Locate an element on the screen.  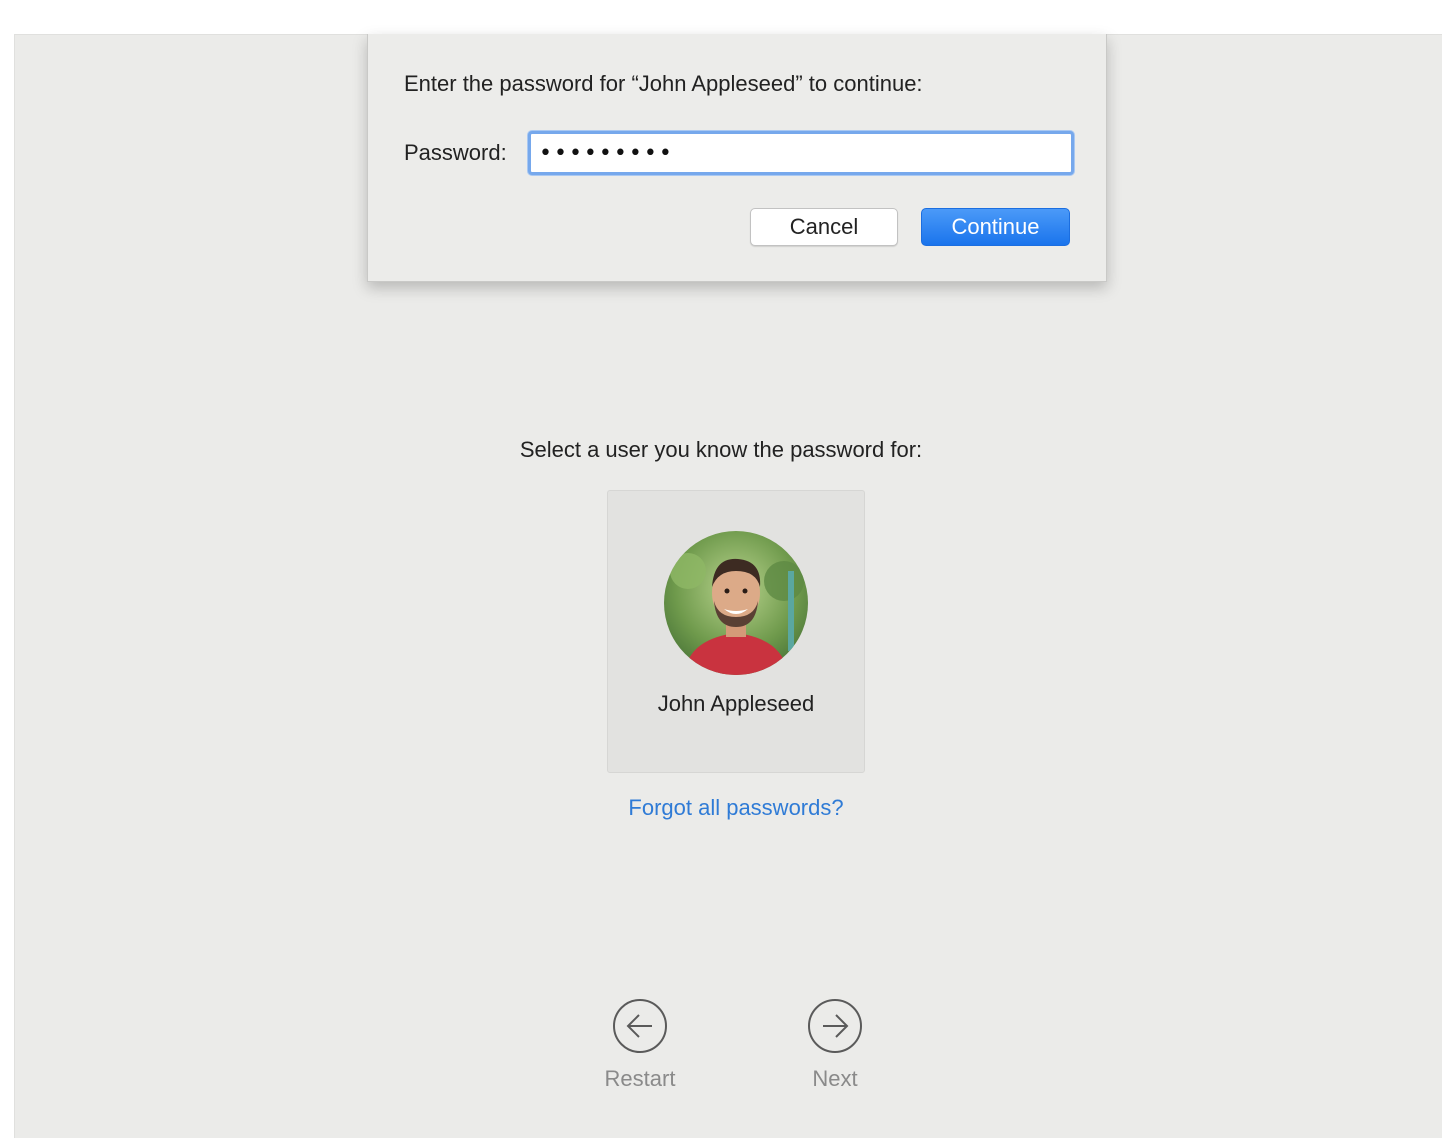
next-label: Next is located at coordinates (835, 1078).